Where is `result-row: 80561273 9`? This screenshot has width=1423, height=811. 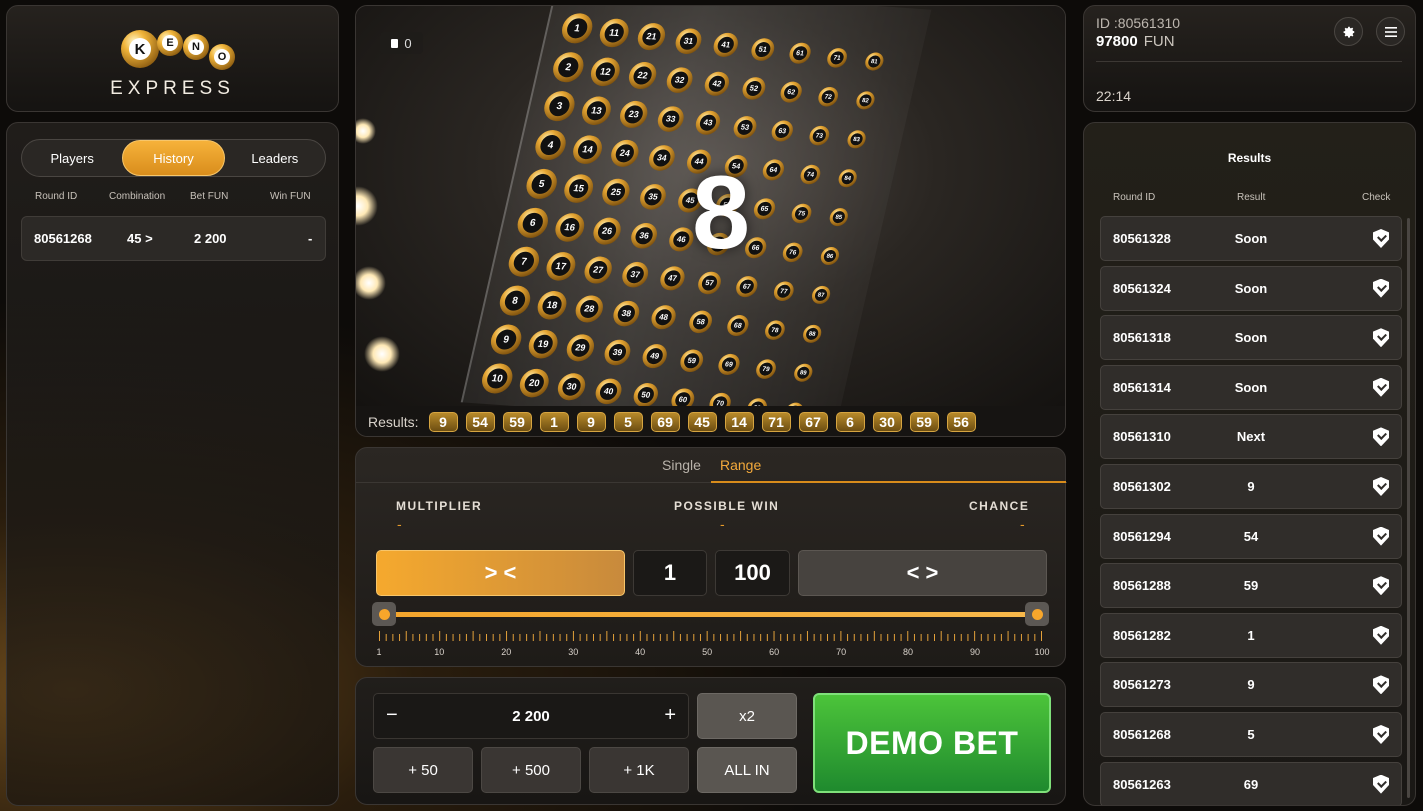 result-row: 80561273 9 is located at coordinates (1251, 685).